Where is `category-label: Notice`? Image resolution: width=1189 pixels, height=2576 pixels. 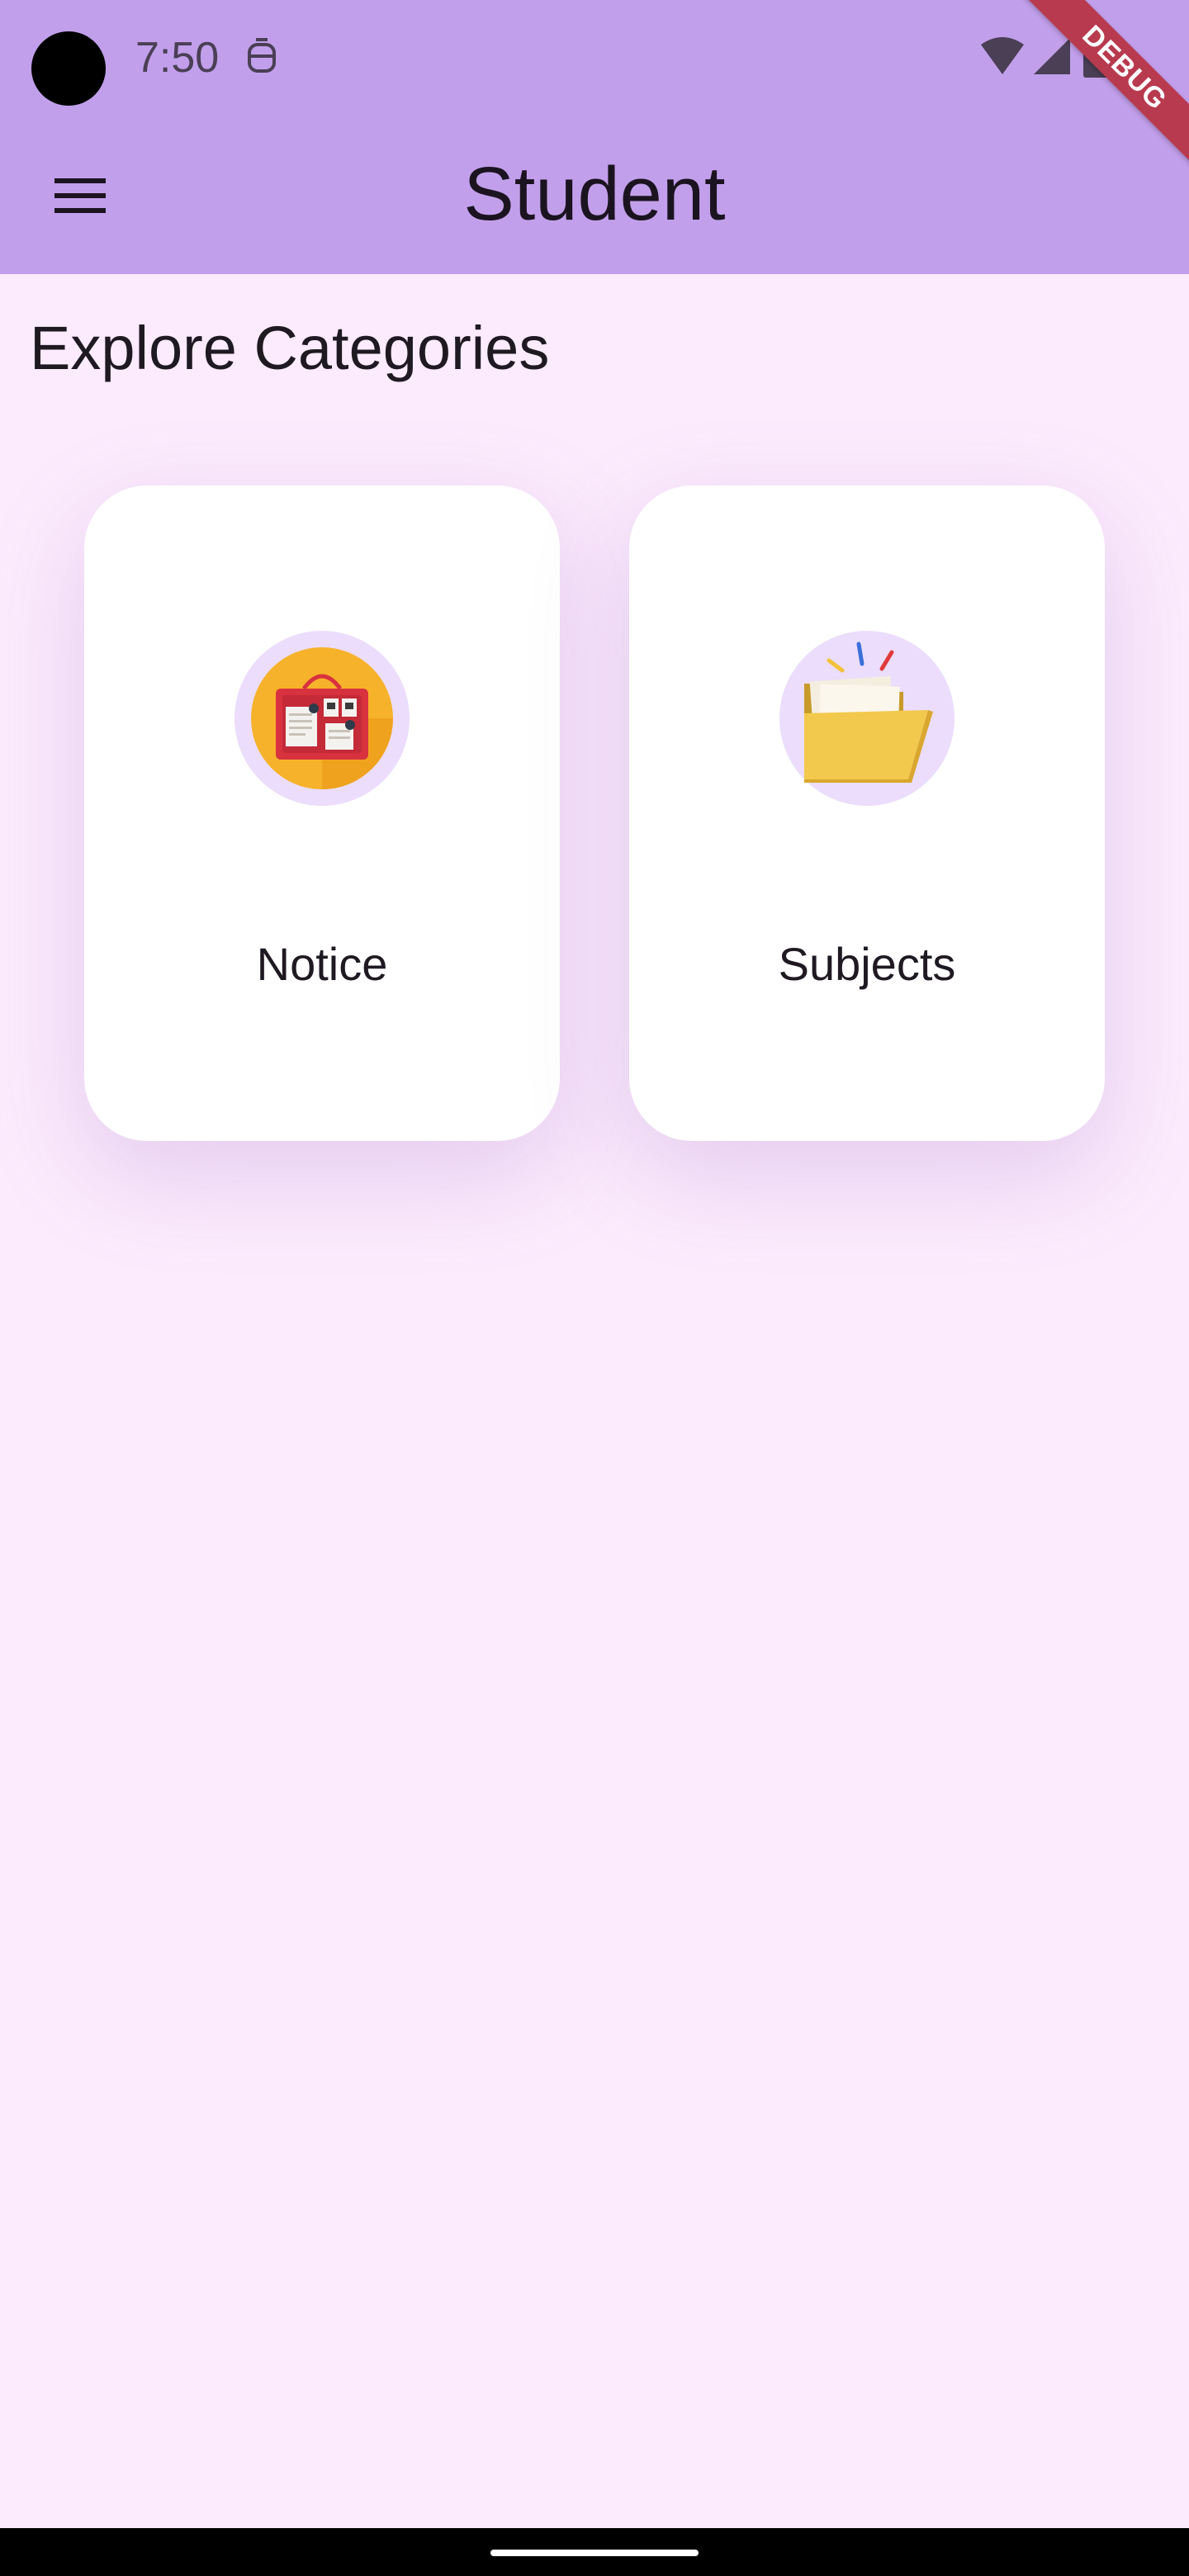 category-label: Notice is located at coordinates (322, 964).